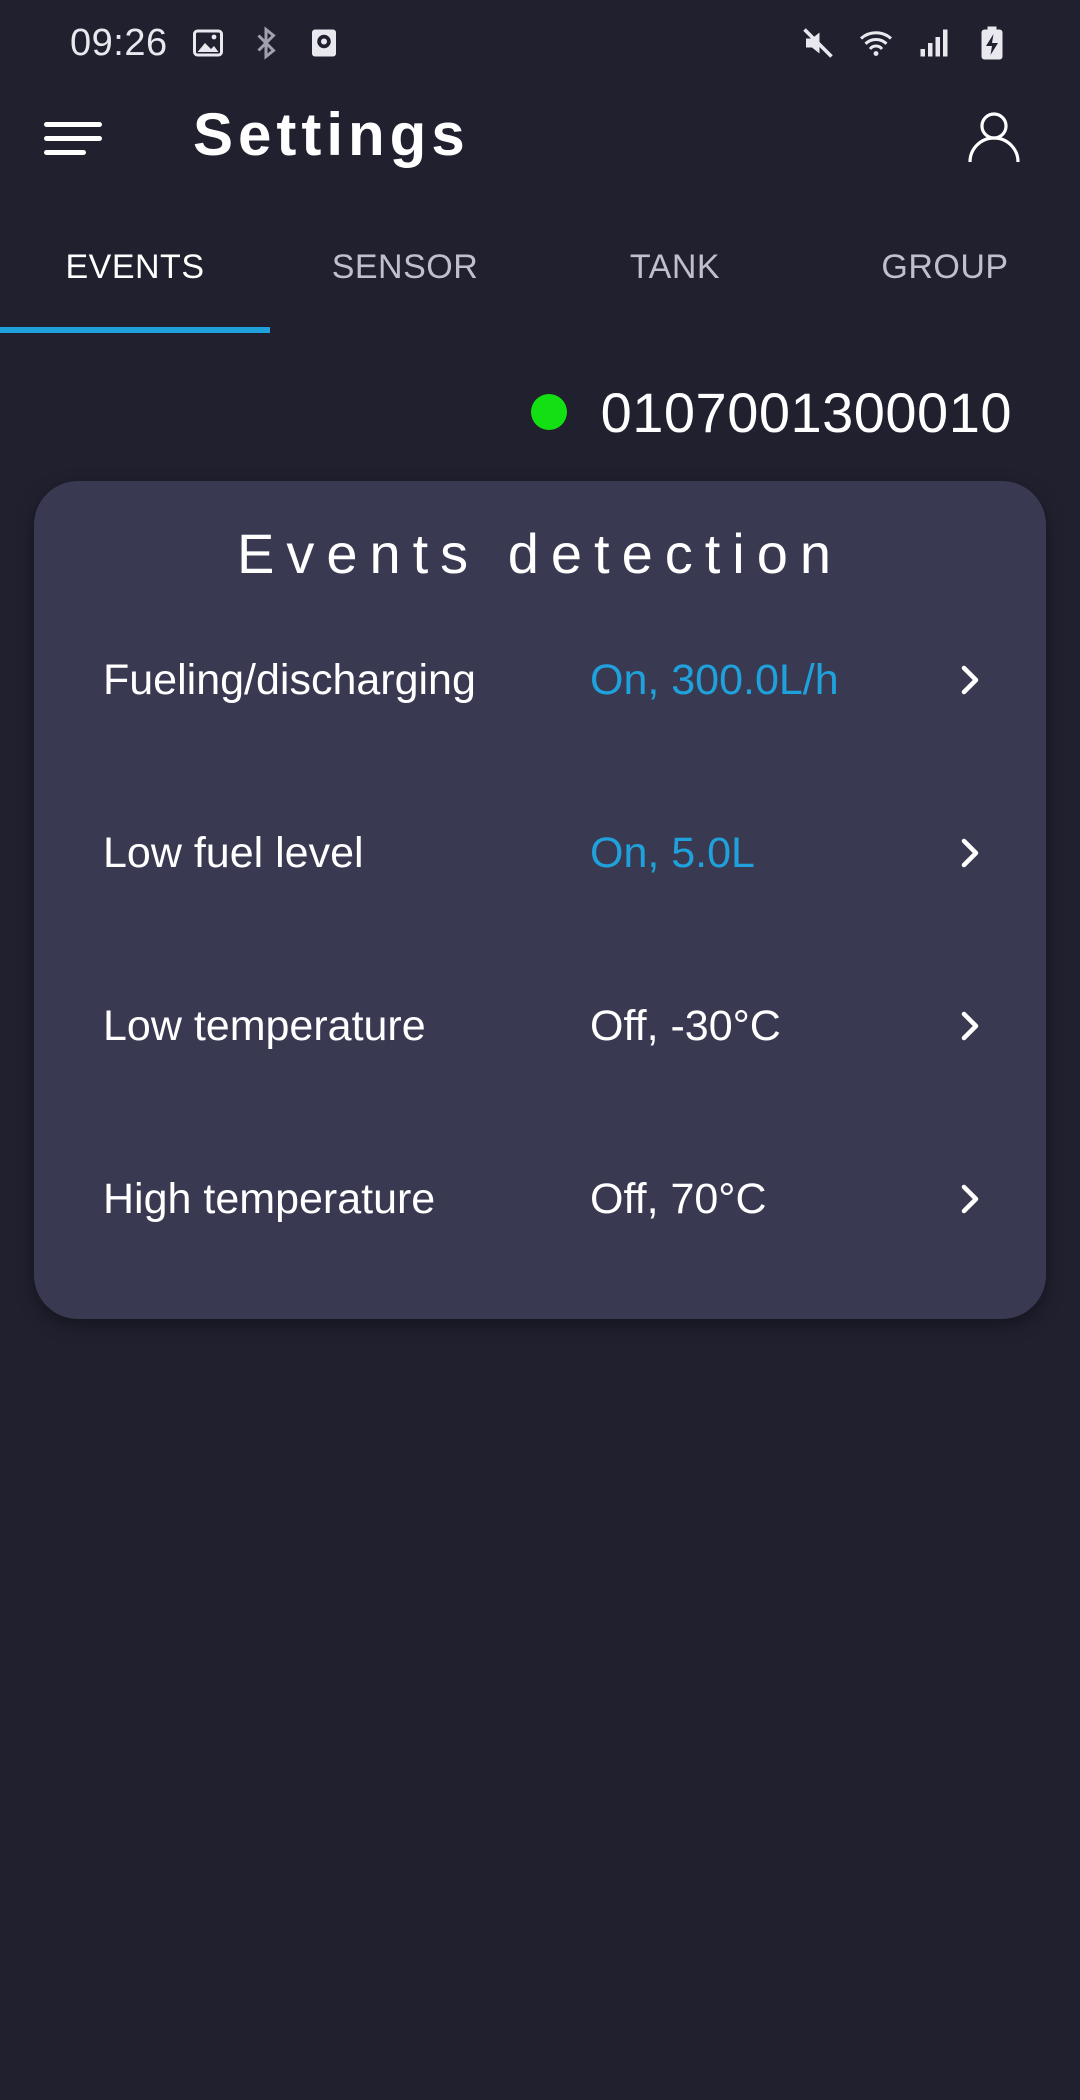  I want to click on status-bar-right, so click(905, 43).